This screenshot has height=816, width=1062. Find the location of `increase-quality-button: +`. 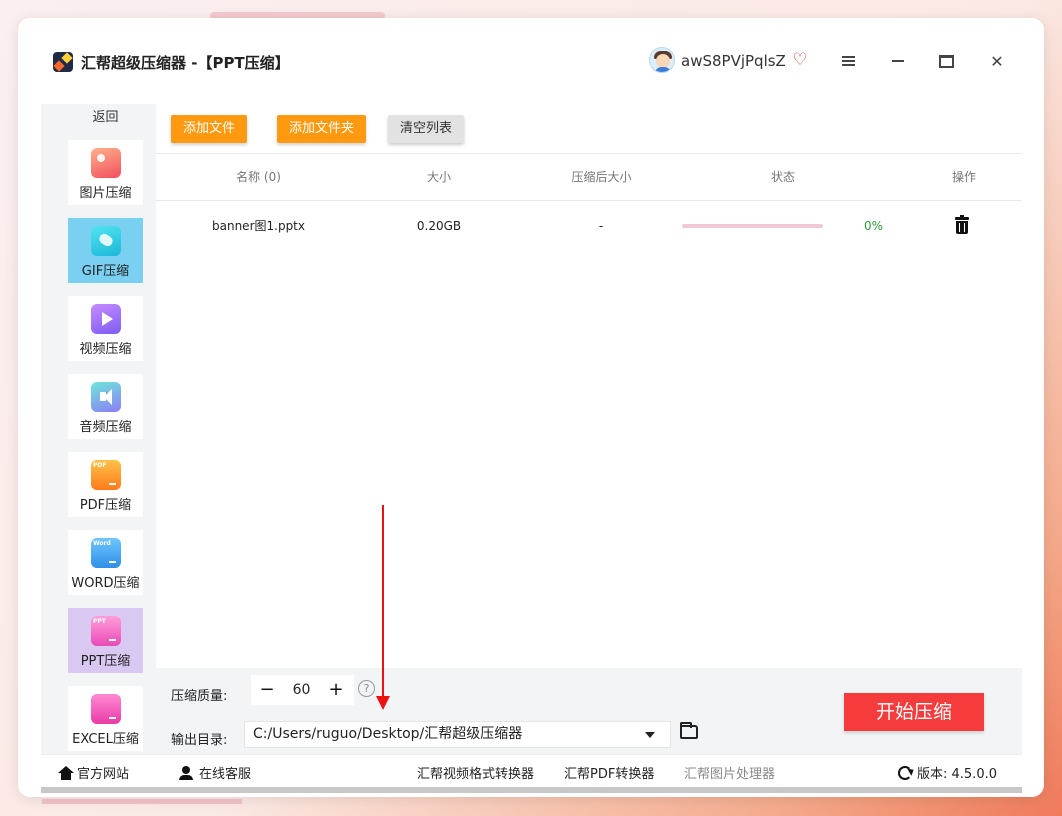

increase-quality-button: + is located at coordinates (336, 690).